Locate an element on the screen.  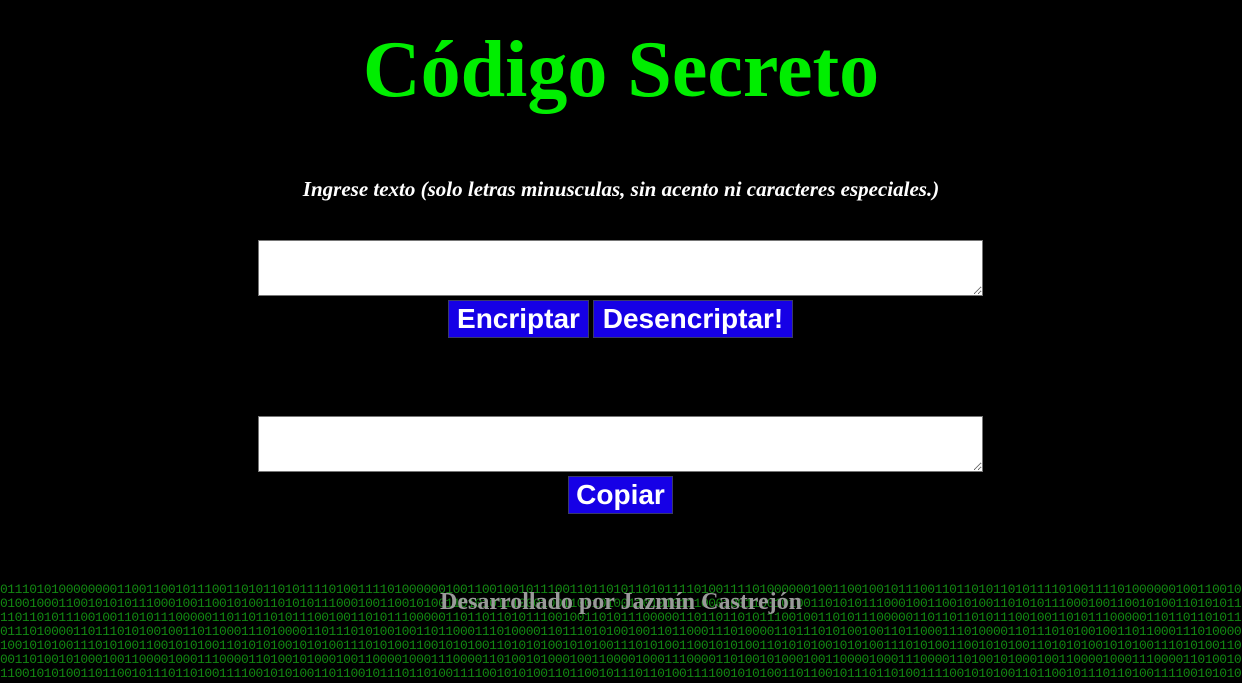
page-title: Código Secreto is located at coordinates (621, 70).